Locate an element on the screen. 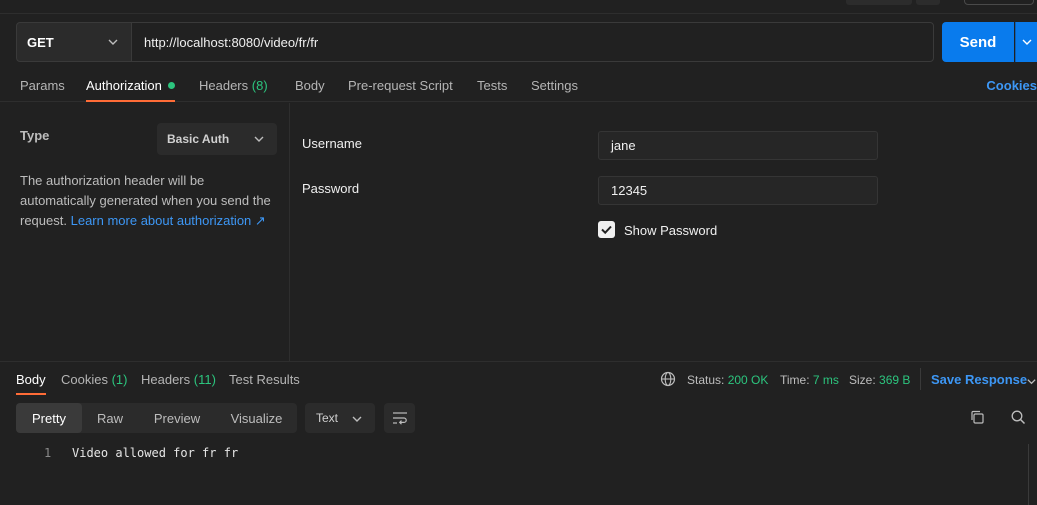 The width and height of the screenshot is (1037, 505). tab-settings: Settings is located at coordinates (554, 85).